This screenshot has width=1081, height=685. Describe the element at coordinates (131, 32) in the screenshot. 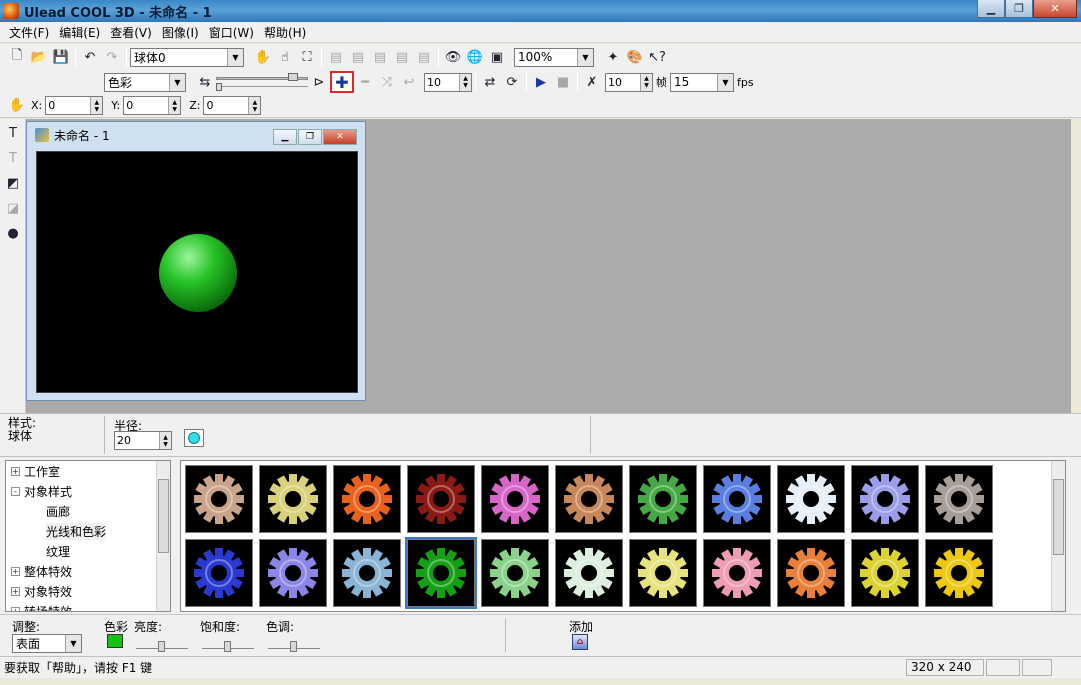

I see `menu-view: 查看(V)` at that location.